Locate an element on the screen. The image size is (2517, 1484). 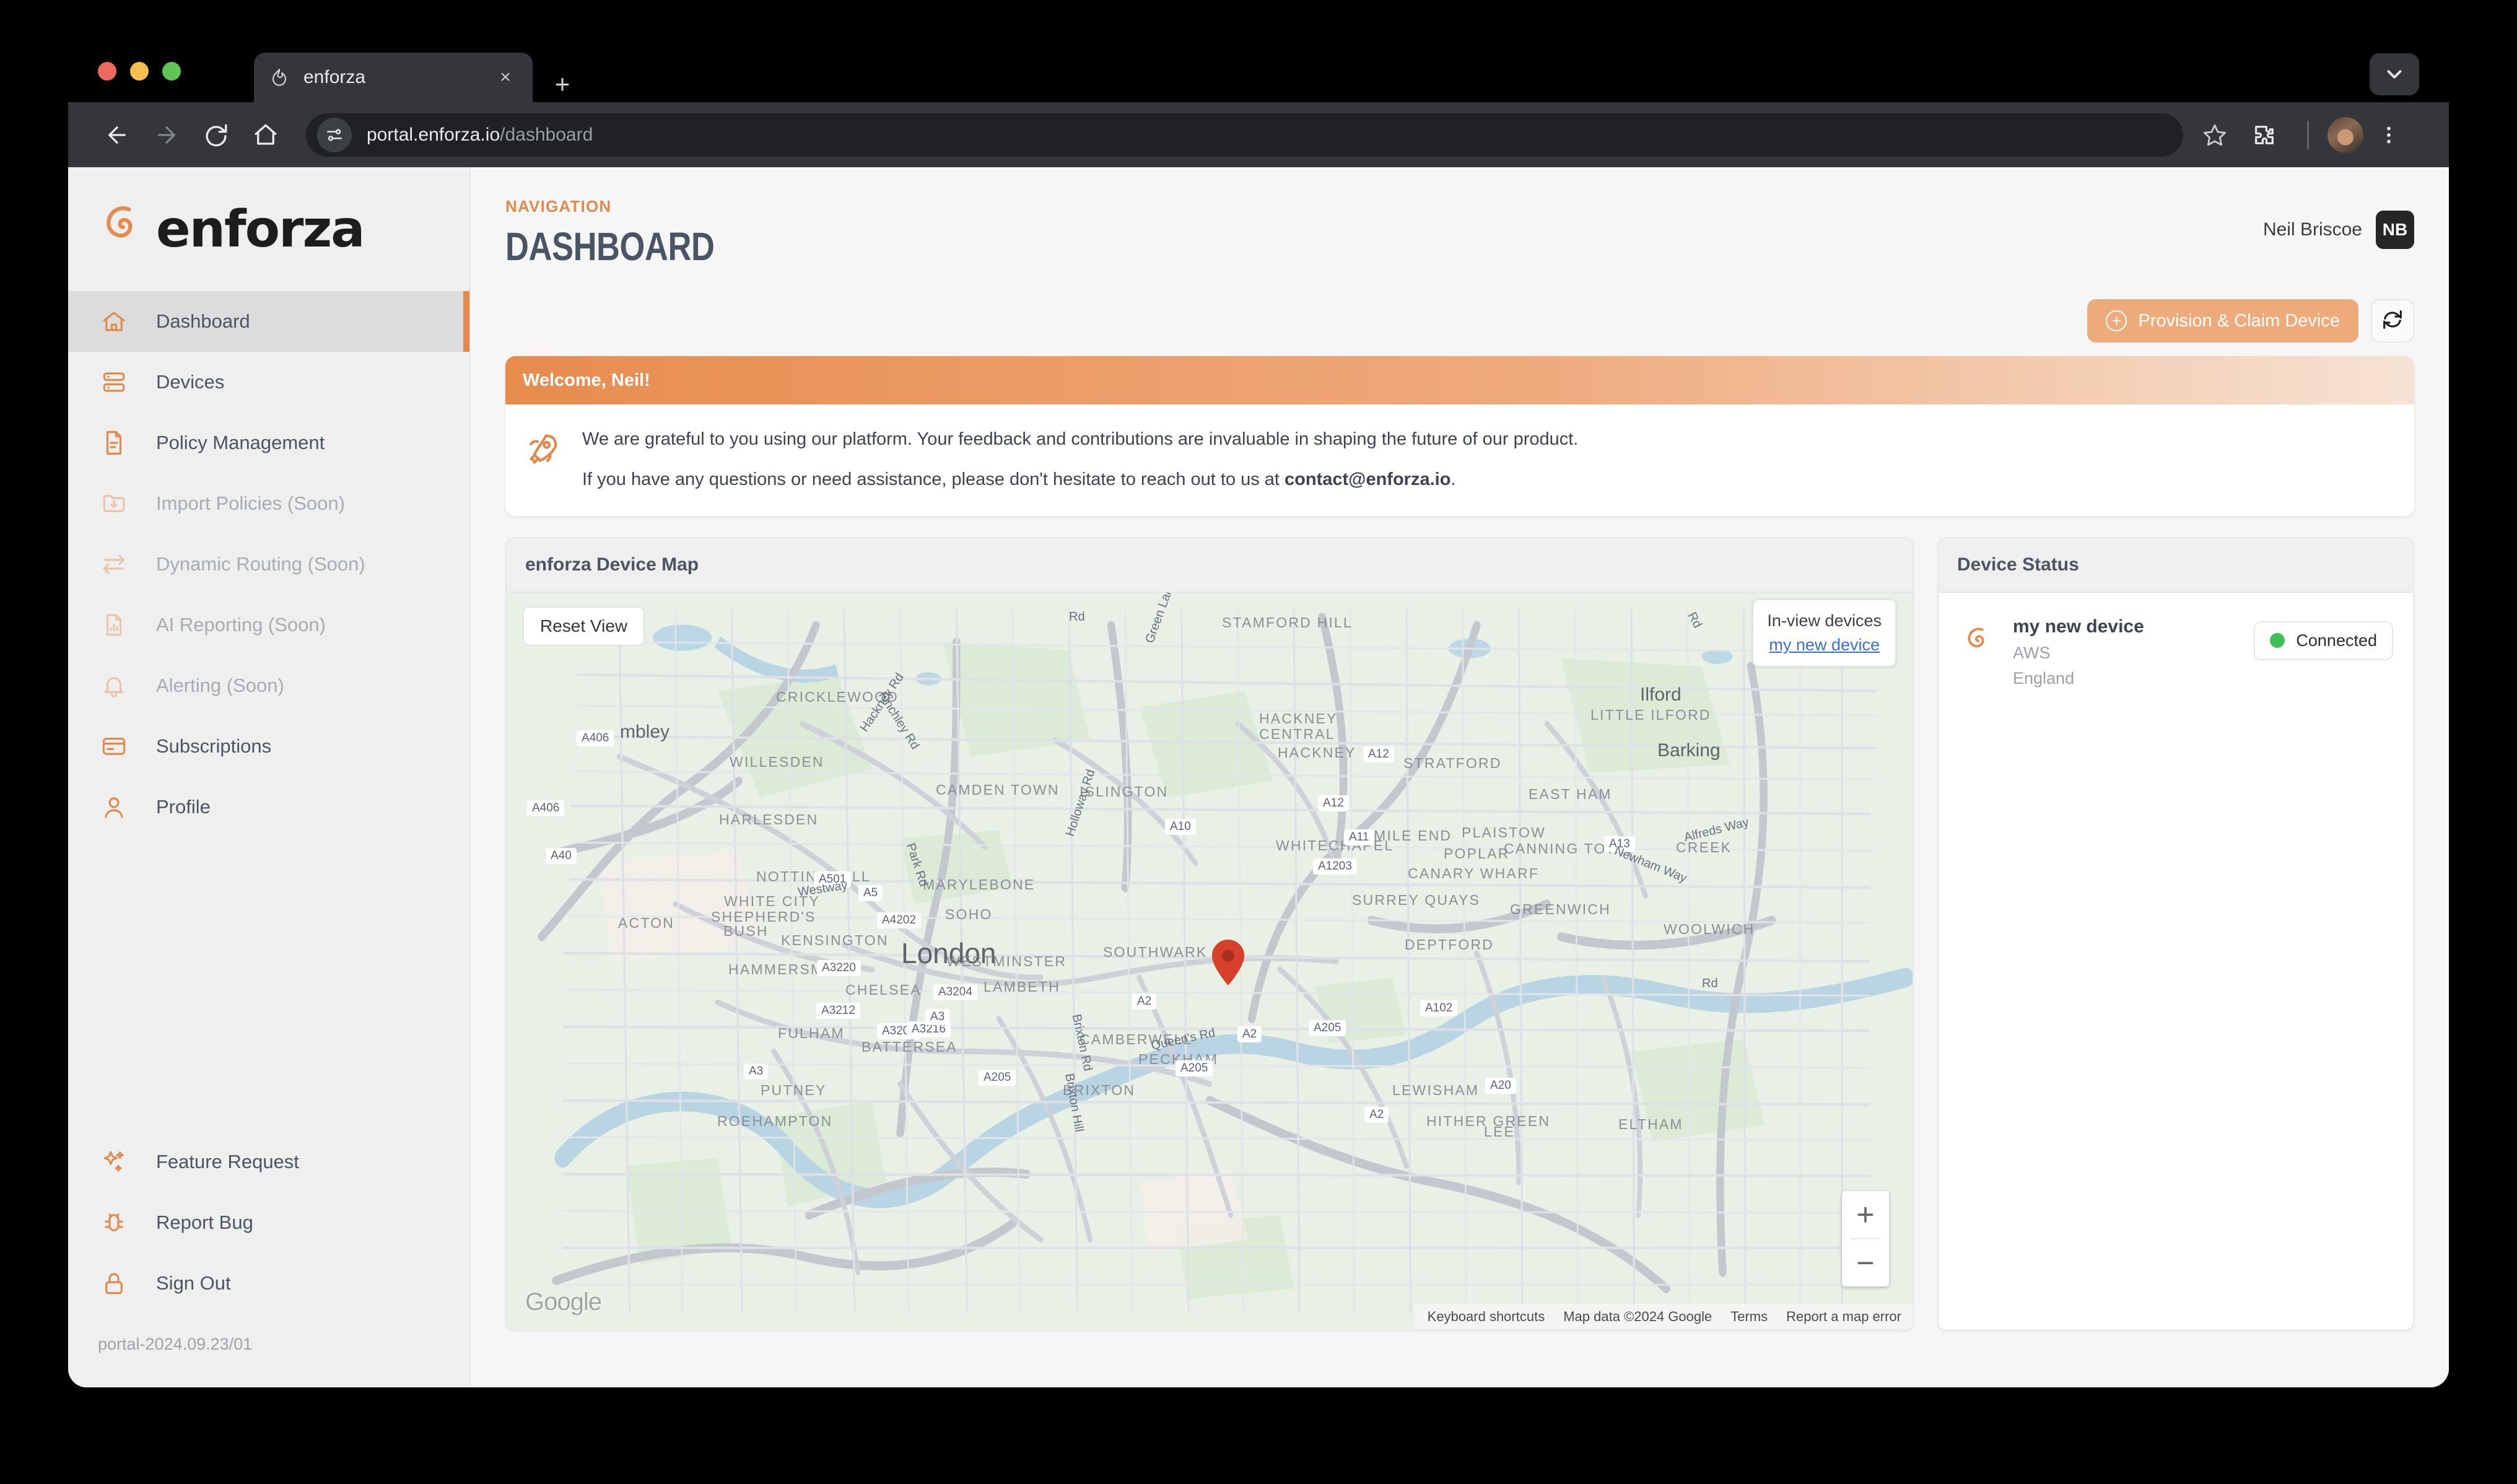
sidebar-item-sign-out: Sign Out is located at coordinates (268, 1283).